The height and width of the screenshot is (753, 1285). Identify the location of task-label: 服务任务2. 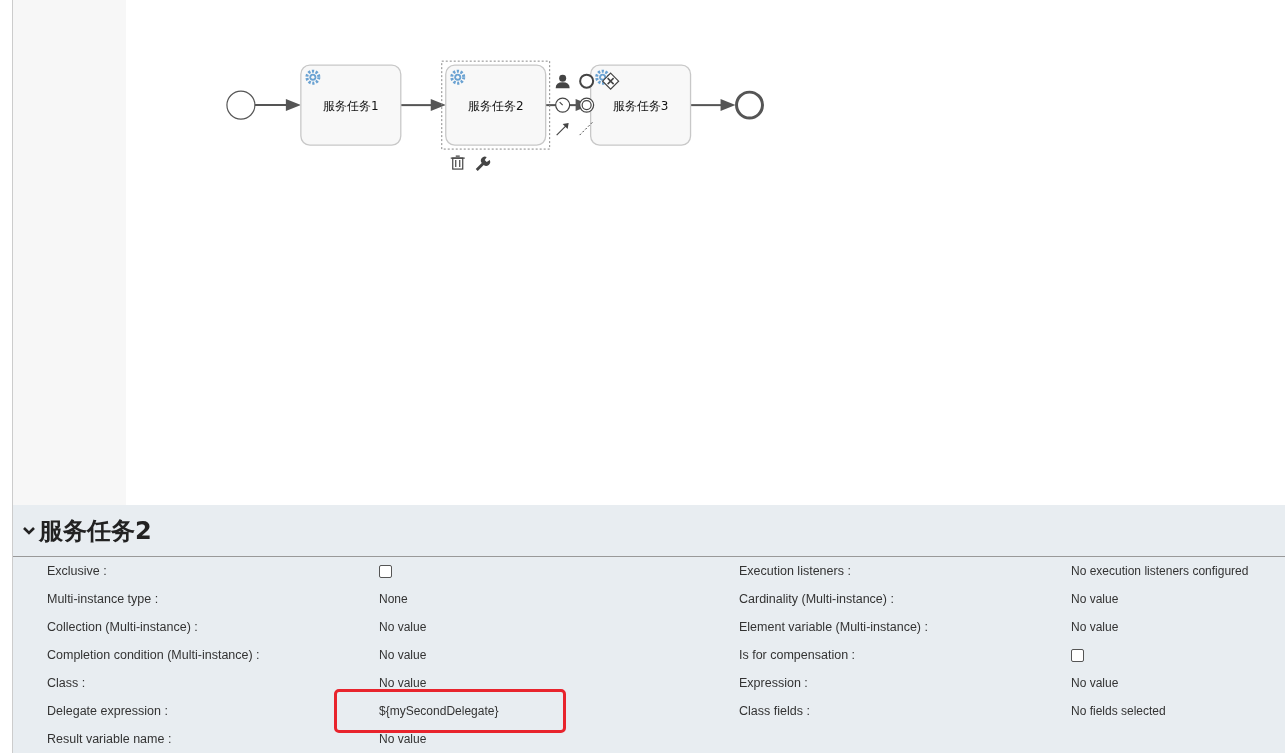
(495, 106).